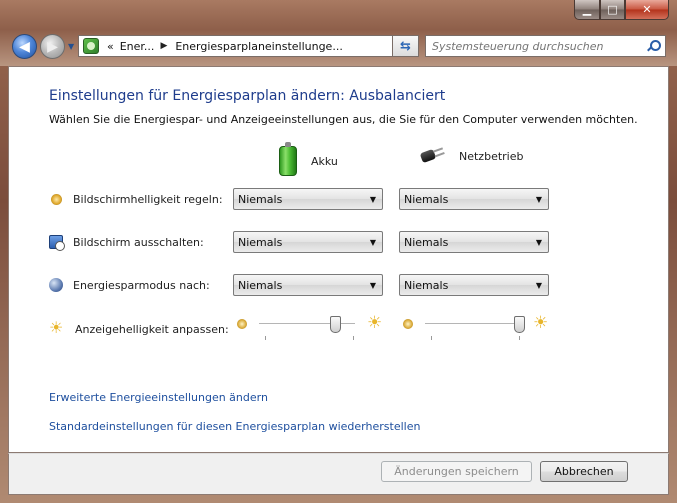 The width and height of the screenshot is (677, 503). Describe the element at coordinates (288, 159) in the screenshot. I see `battery-icon` at that location.